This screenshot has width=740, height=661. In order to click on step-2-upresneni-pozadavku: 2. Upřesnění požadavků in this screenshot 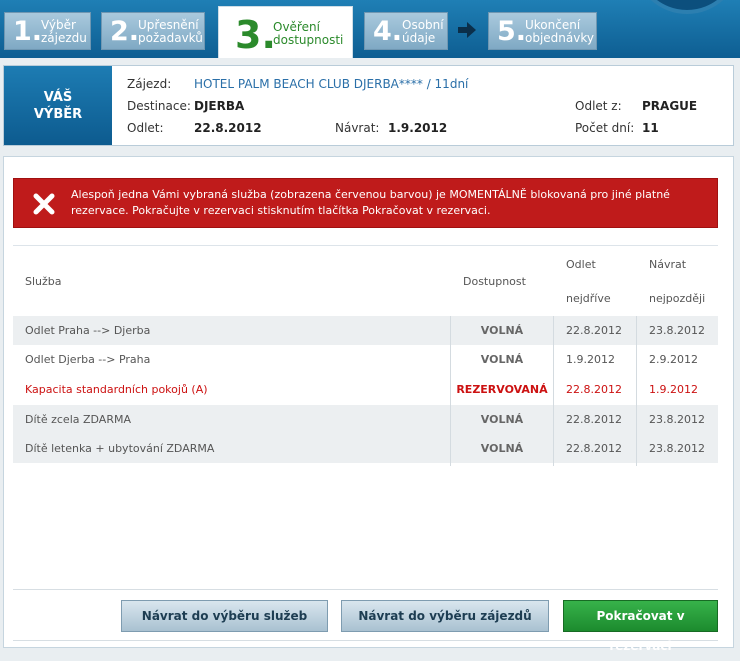, I will do `click(153, 31)`.